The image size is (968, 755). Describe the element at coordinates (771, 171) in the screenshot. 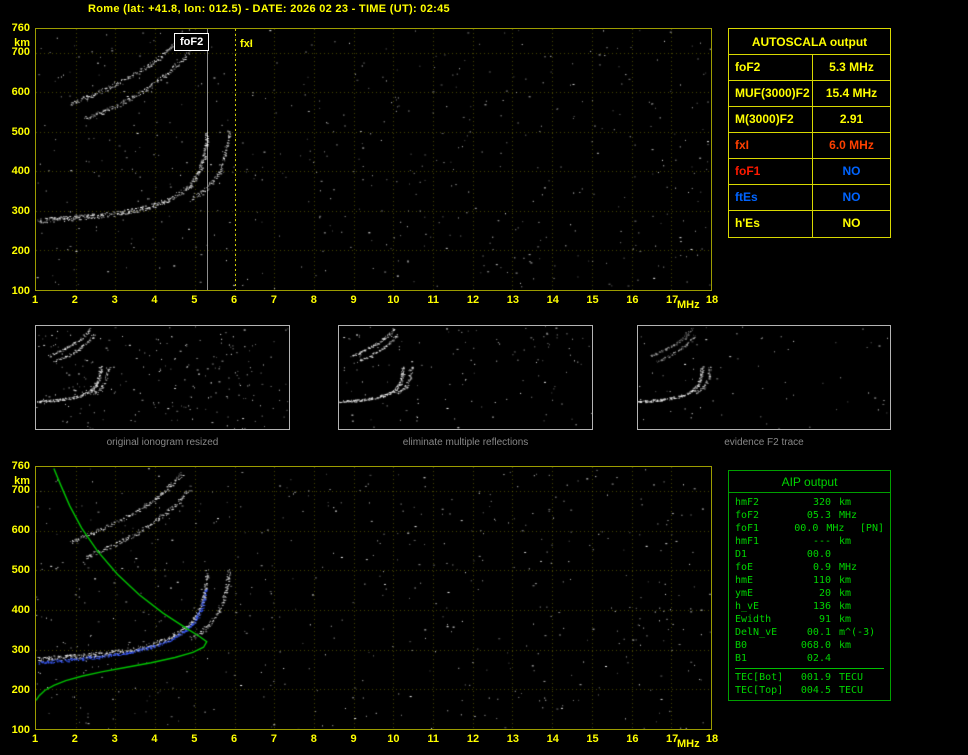

I see `autoscala-param: foF1` at that location.